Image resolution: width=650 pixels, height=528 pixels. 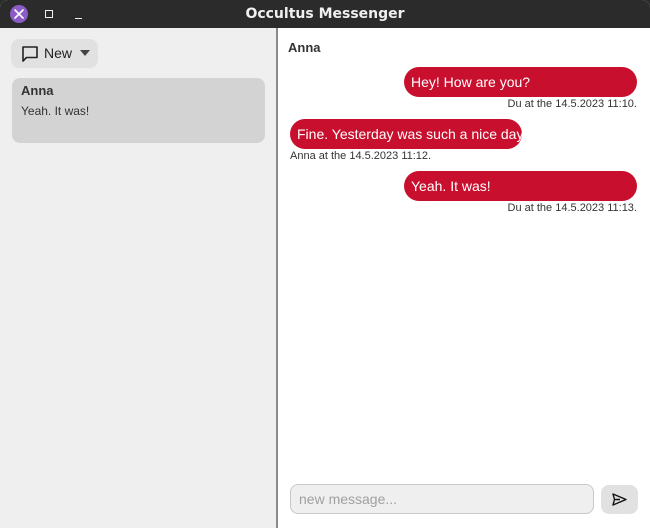 I want to click on send-button, so click(x=619, y=499).